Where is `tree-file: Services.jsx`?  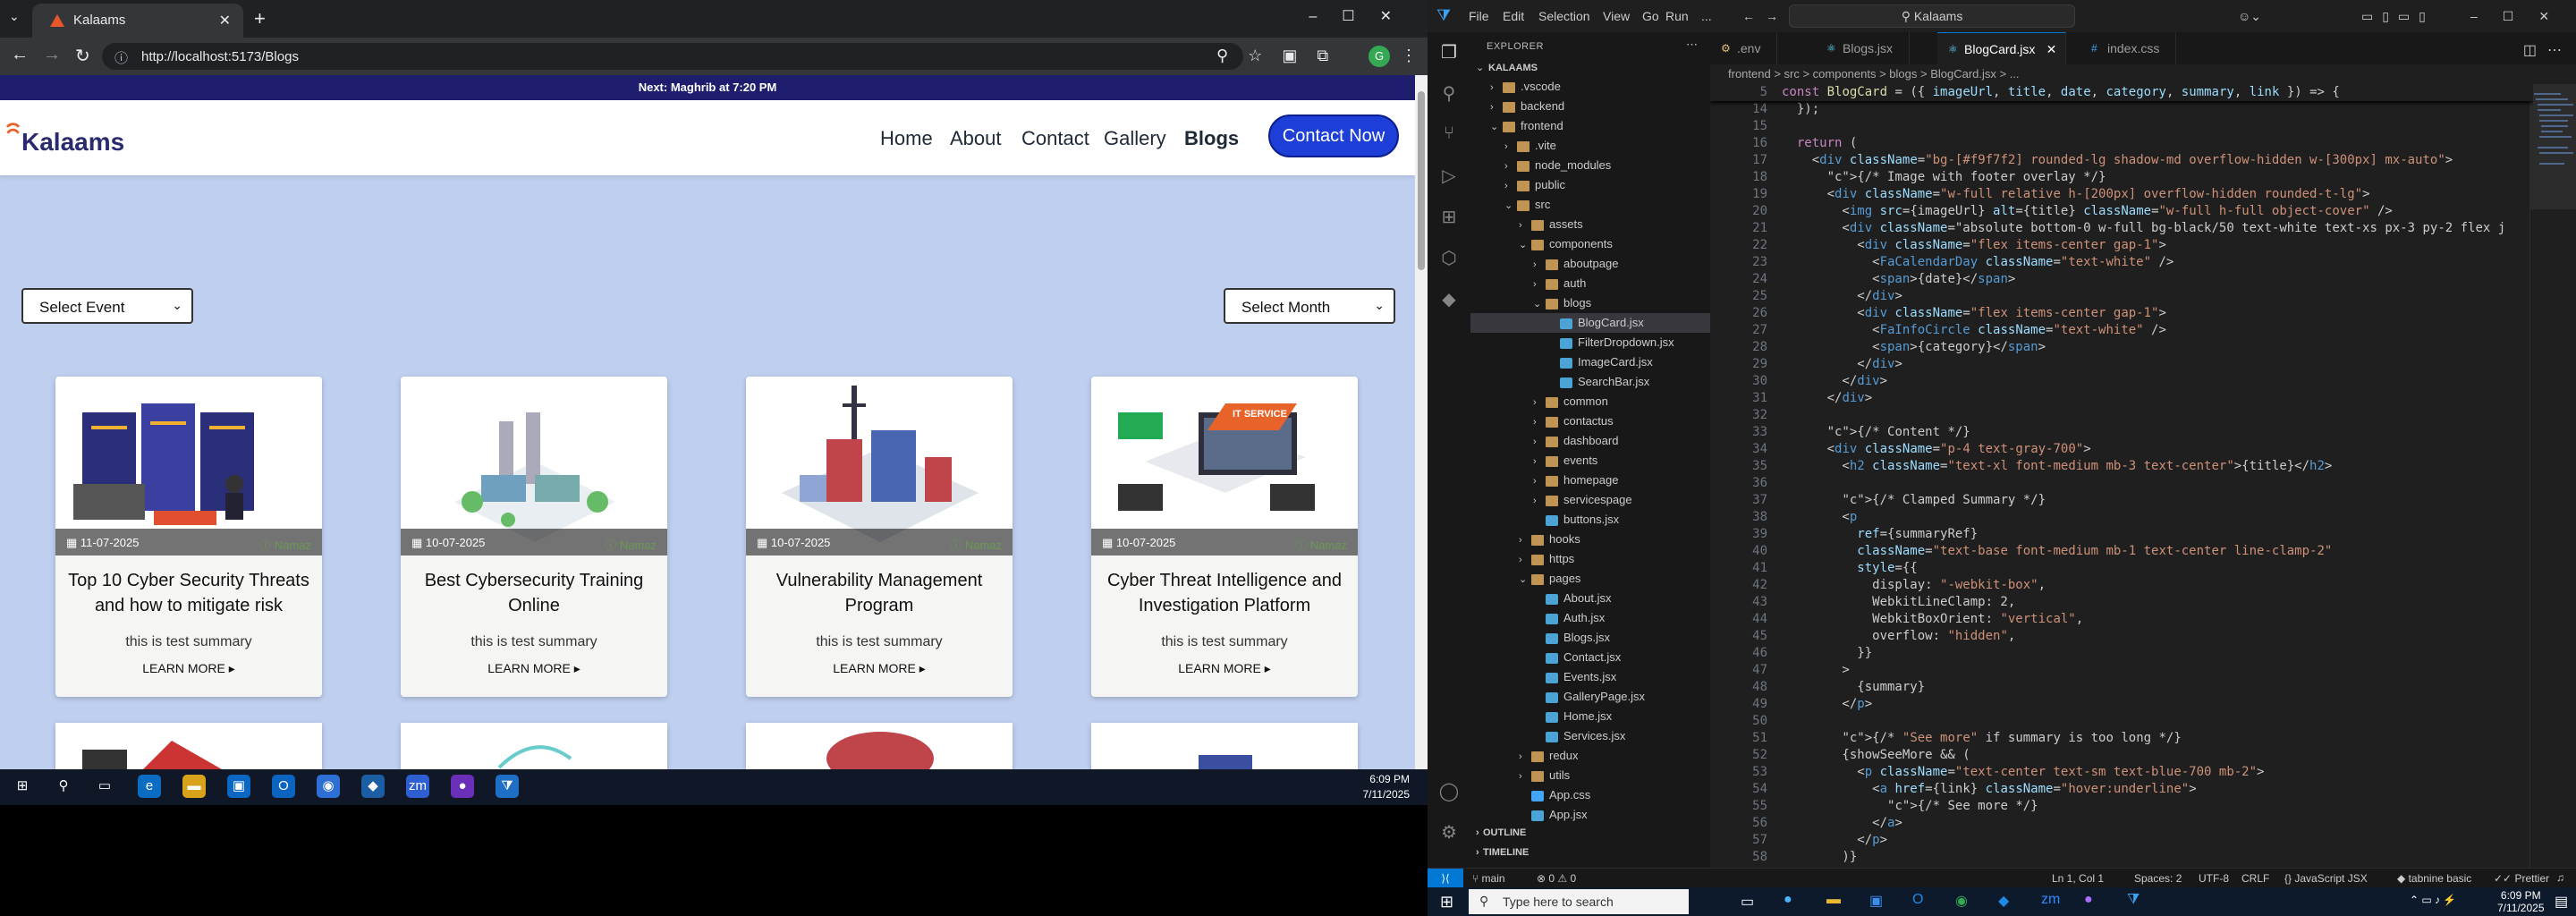
tree-file: Services.jsx is located at coordinates (1590, 736).